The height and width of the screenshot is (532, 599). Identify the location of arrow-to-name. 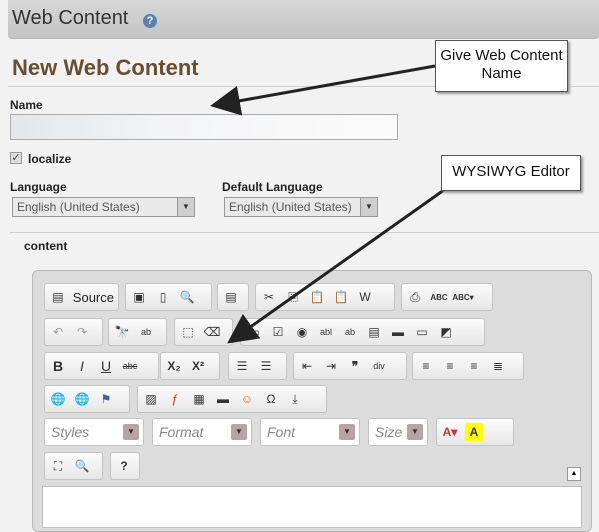
(323, 90).